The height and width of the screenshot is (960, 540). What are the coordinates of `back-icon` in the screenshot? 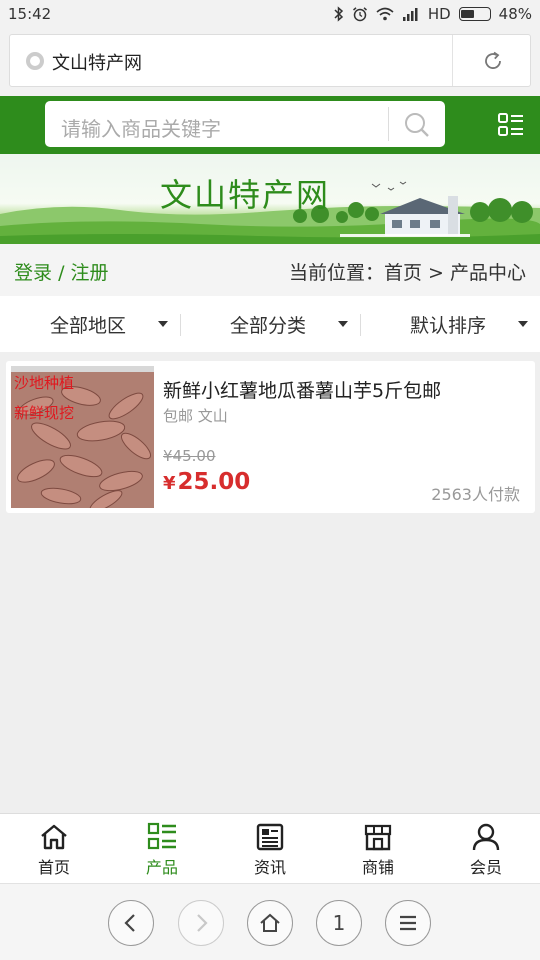 It's located at (129, 923).